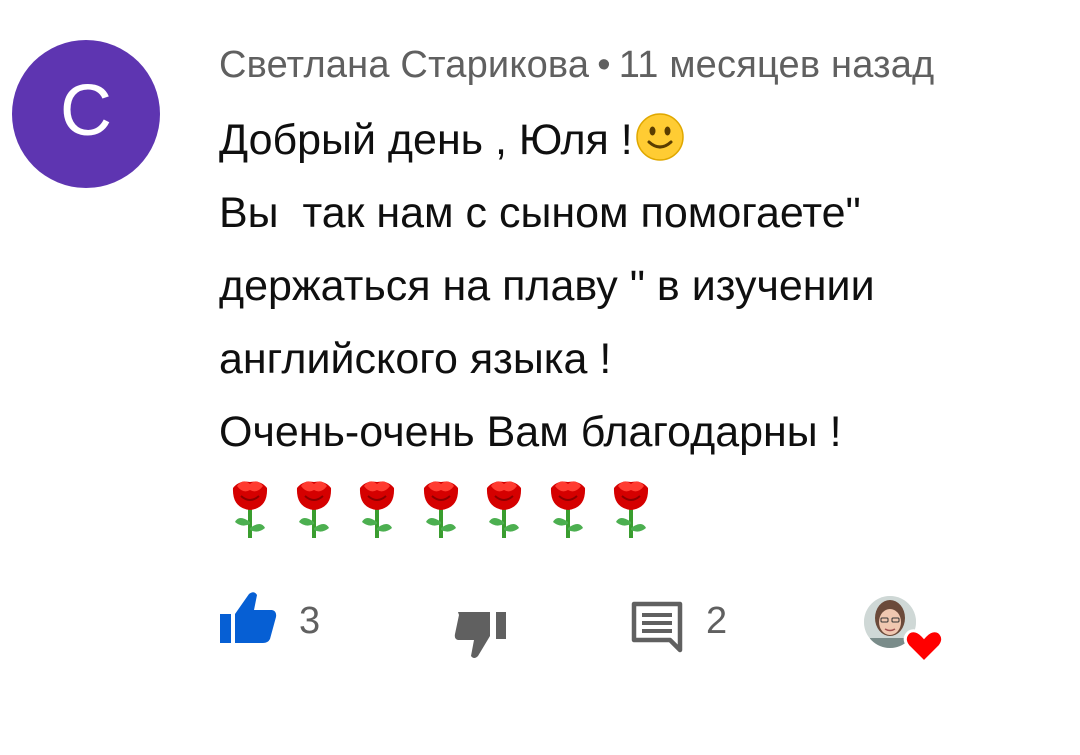 This screenshot has height=755, width=1080. I want to click on rose-emoji-row, so click(449, 509).